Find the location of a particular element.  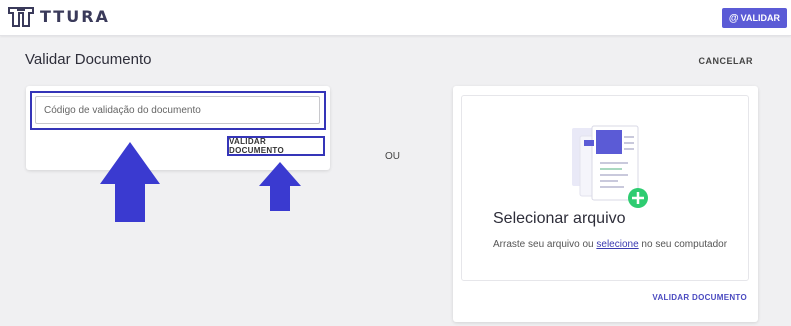

ttura-logo-icon is located at coordinates (21, 17).